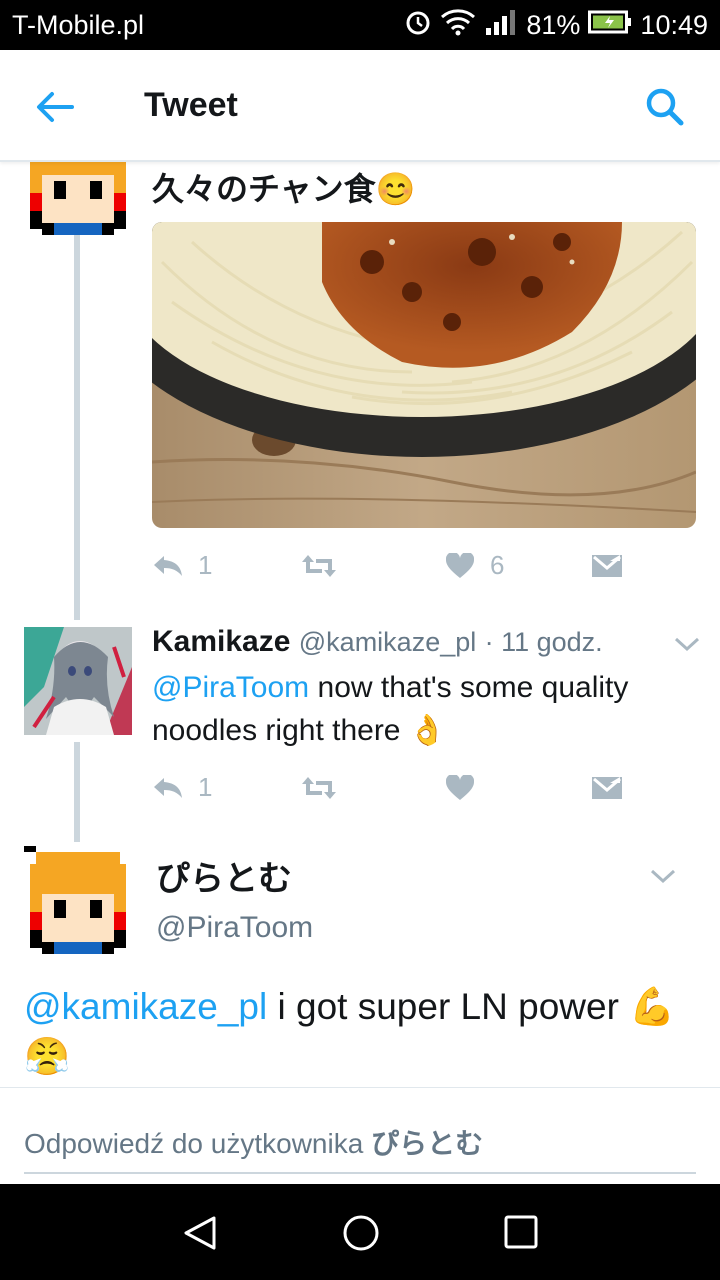 This screenshot has width=720, height=1280. Describe the element at coordinates (224, 879) in the screenshot. I see `user-name: ぴらとむ` at that location.